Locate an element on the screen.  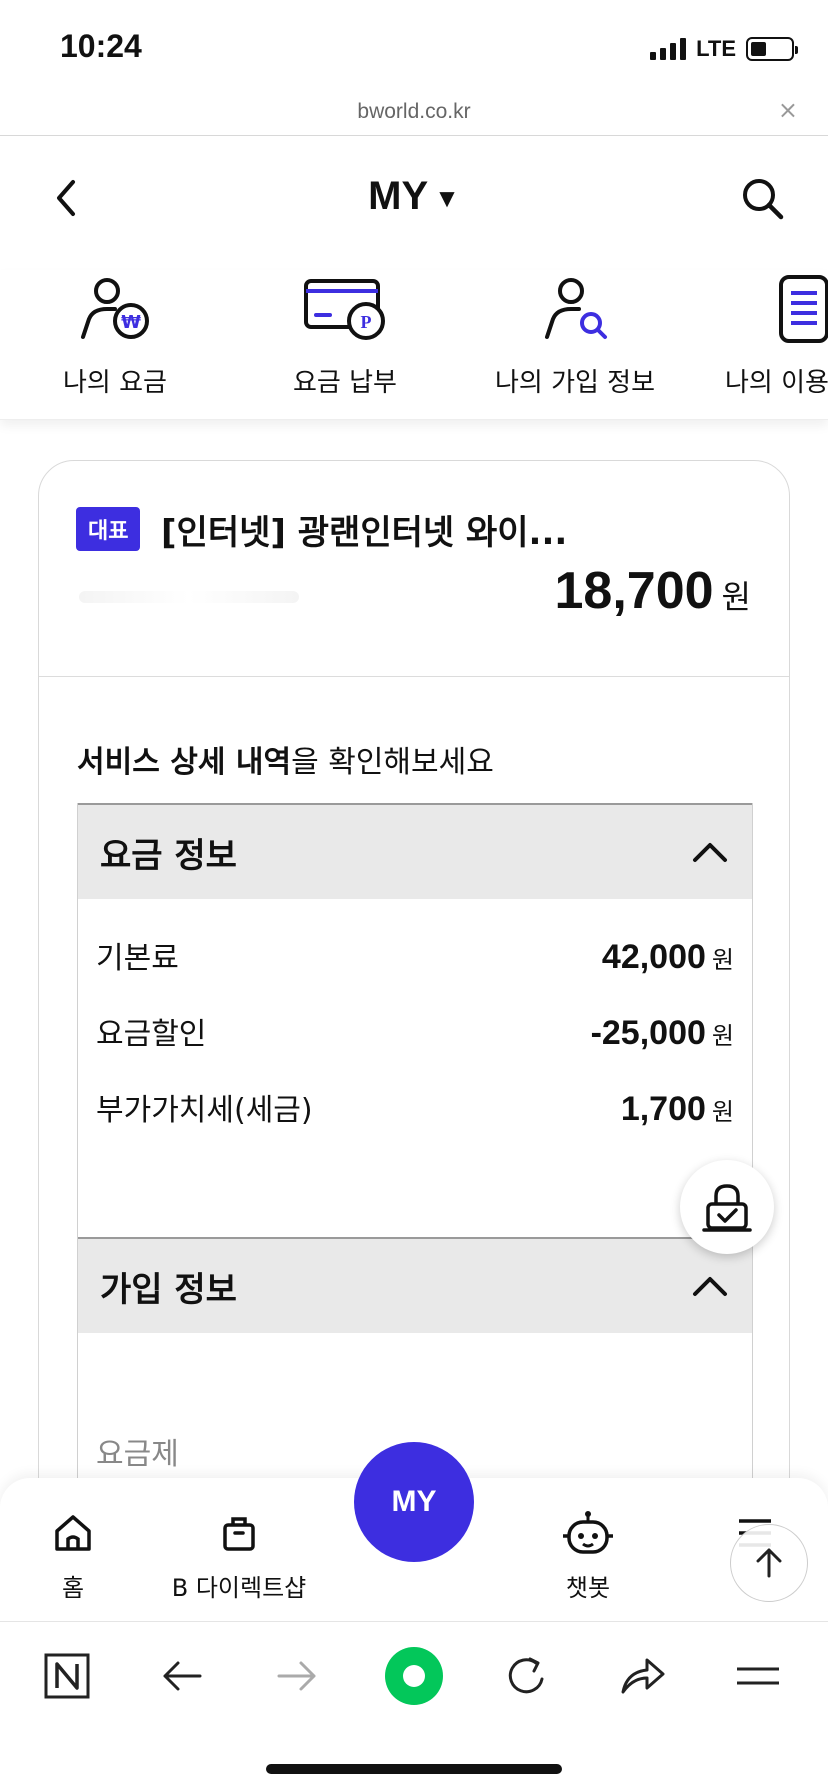
home-icon is located at coordinates (73, 1533).